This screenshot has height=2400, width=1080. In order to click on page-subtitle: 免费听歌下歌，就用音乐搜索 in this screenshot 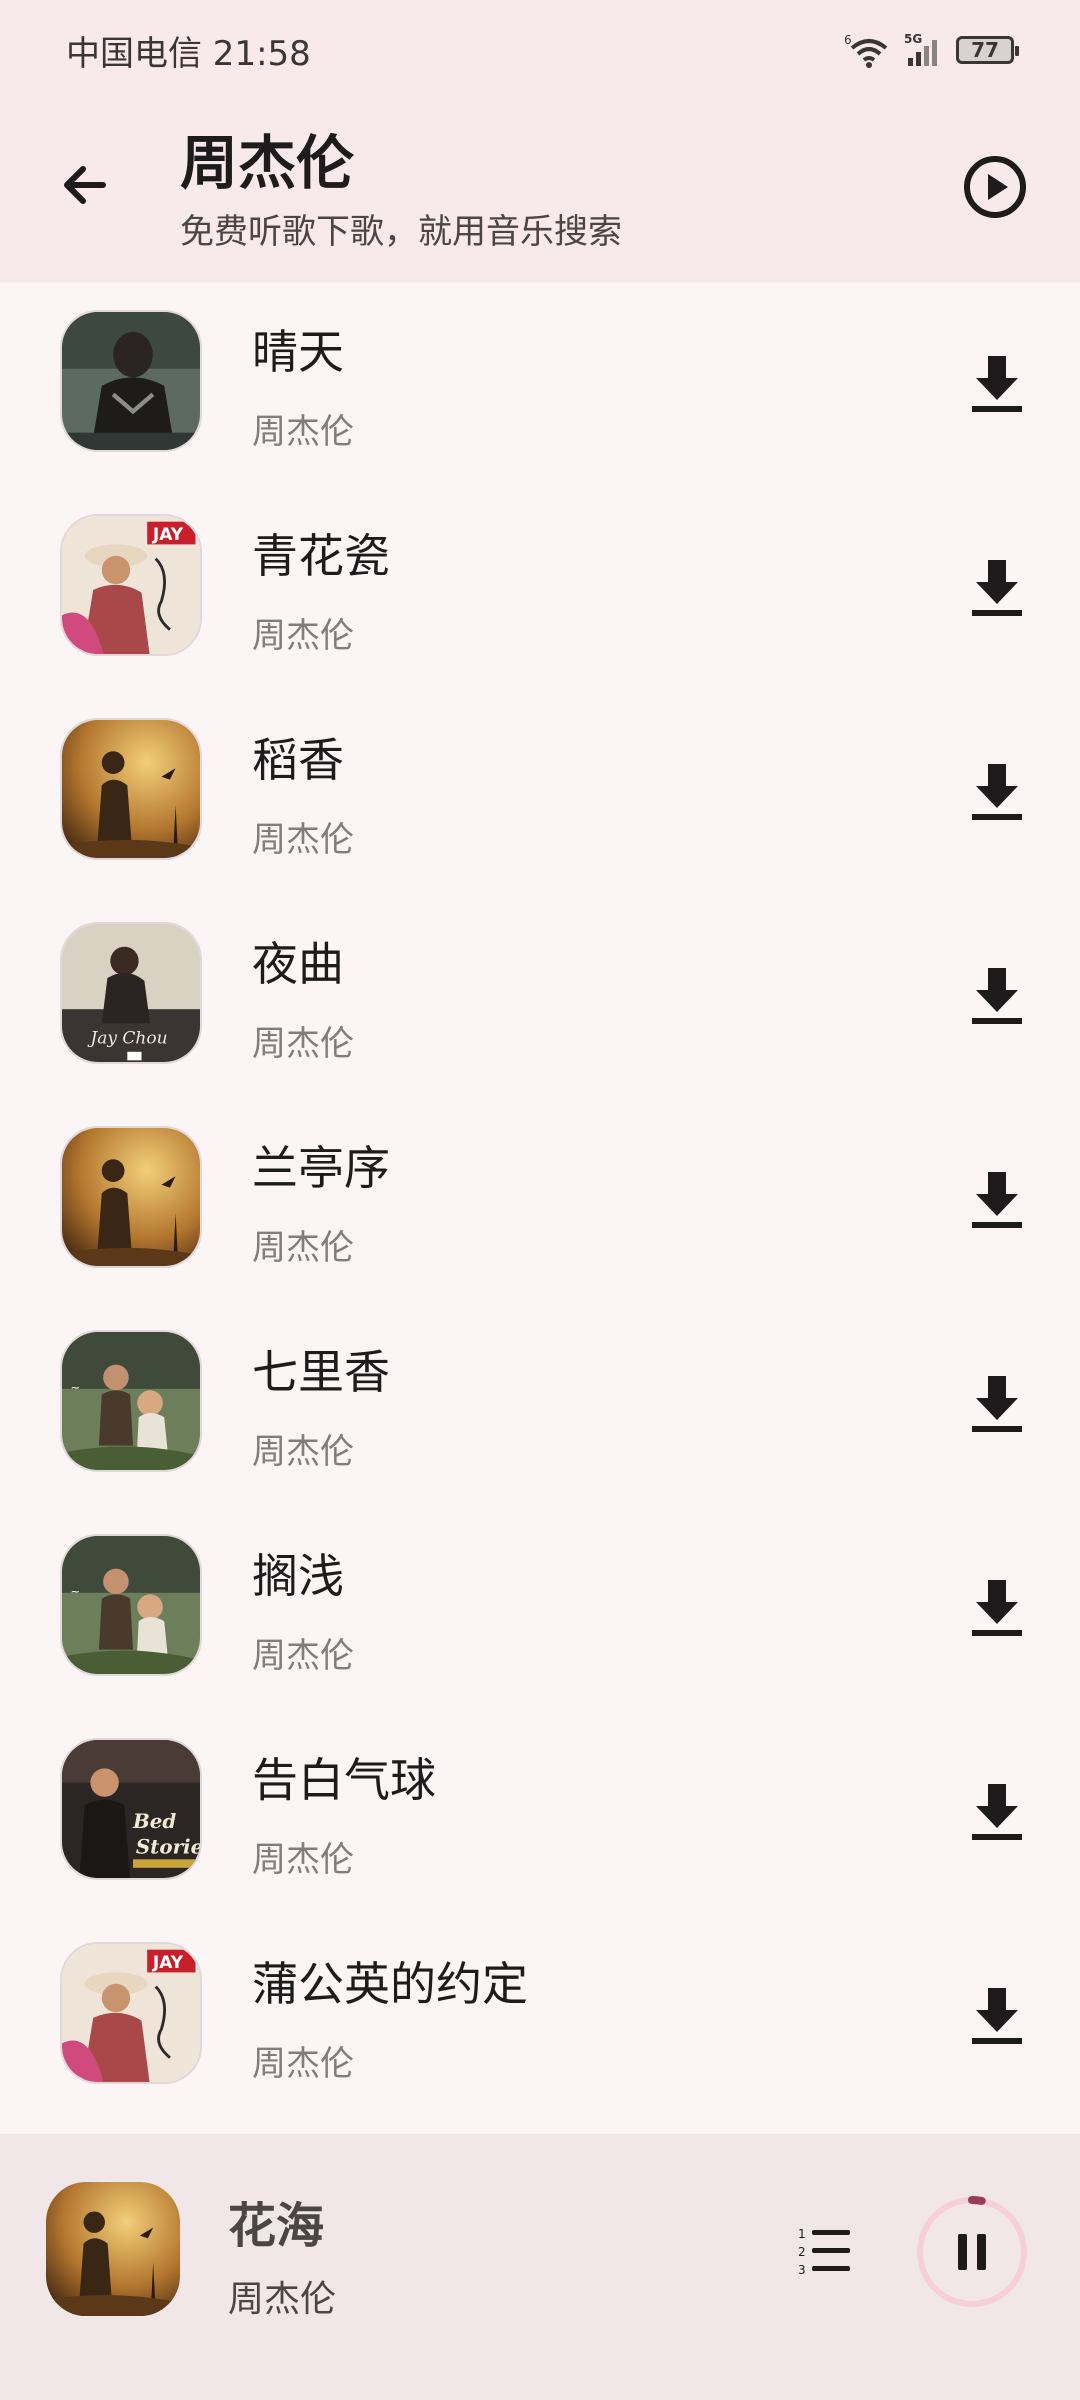, I will do `click(401, 232)`.